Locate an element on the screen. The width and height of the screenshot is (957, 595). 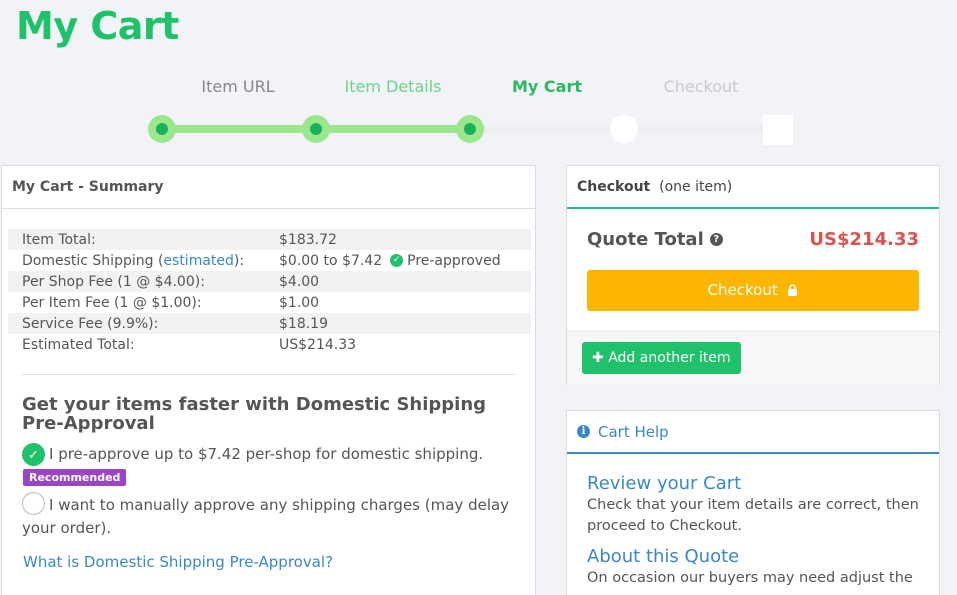
add-another-item-button: ✚ Add another item is located at coordinates (661, 358).